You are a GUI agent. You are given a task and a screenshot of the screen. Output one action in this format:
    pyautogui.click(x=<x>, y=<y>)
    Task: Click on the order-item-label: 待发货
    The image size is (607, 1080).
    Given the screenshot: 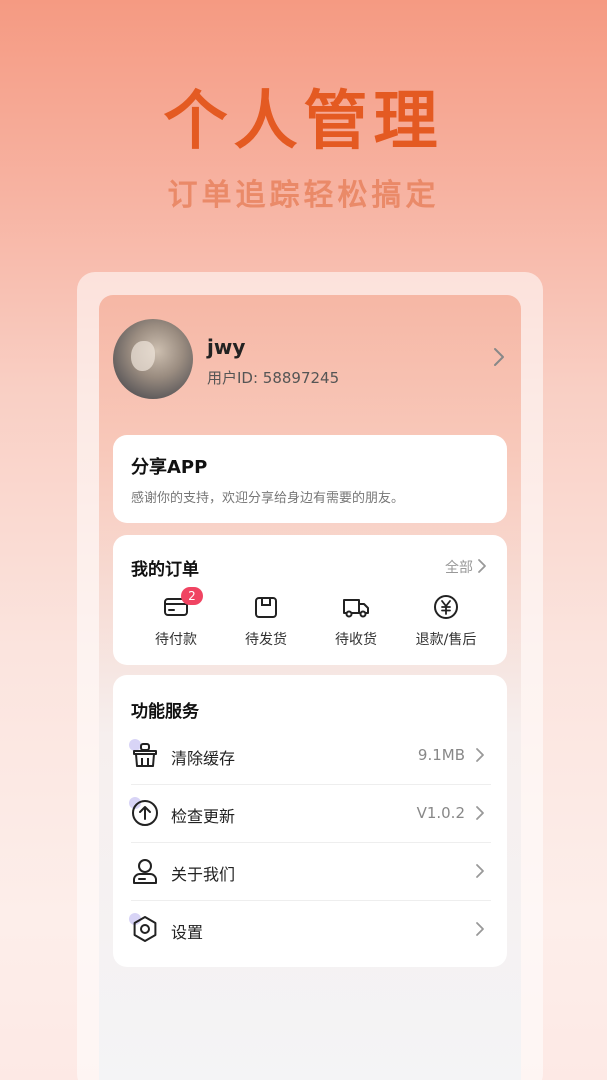 What is the action you would take?
    pyautogui.click(x=266, y=640)
    